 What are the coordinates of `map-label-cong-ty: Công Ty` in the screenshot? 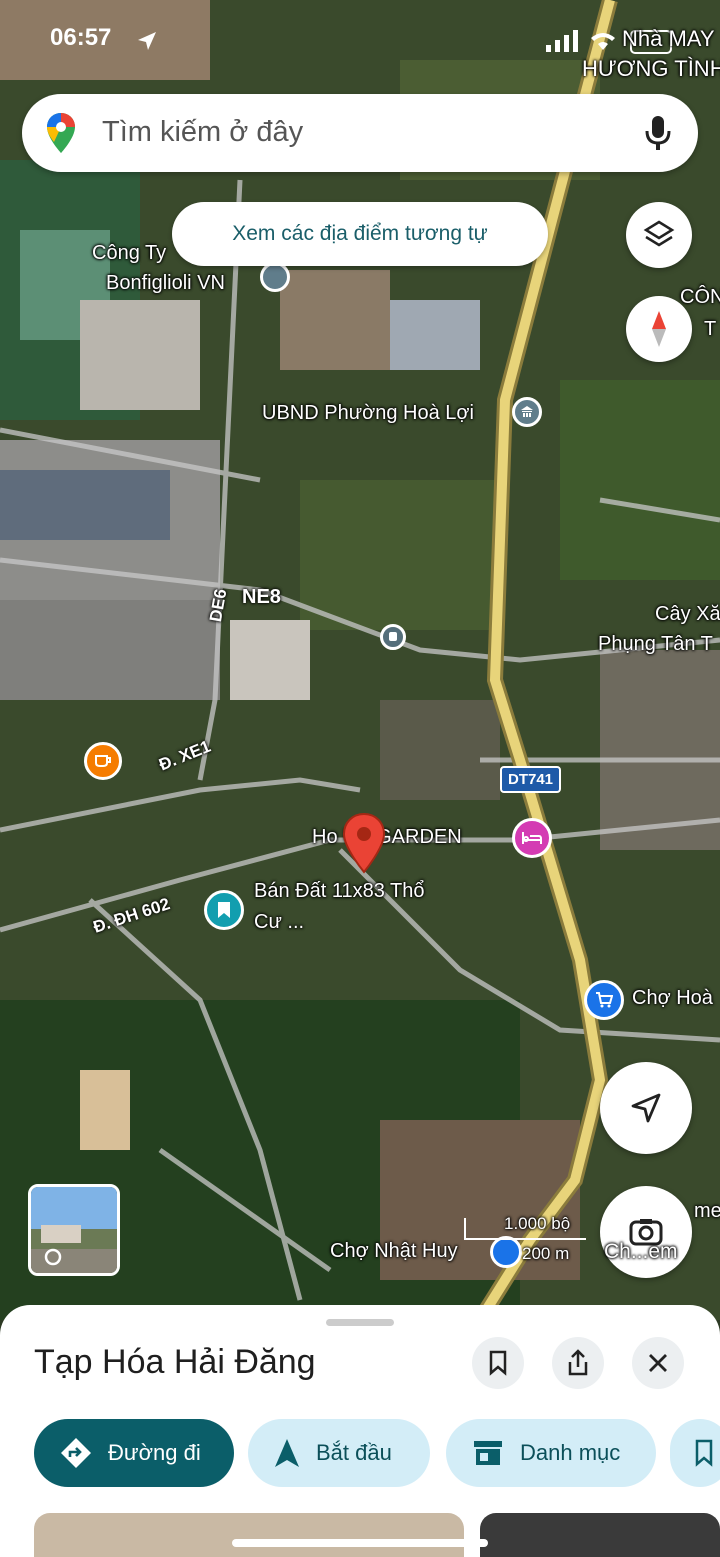 It's located at (129, 253).